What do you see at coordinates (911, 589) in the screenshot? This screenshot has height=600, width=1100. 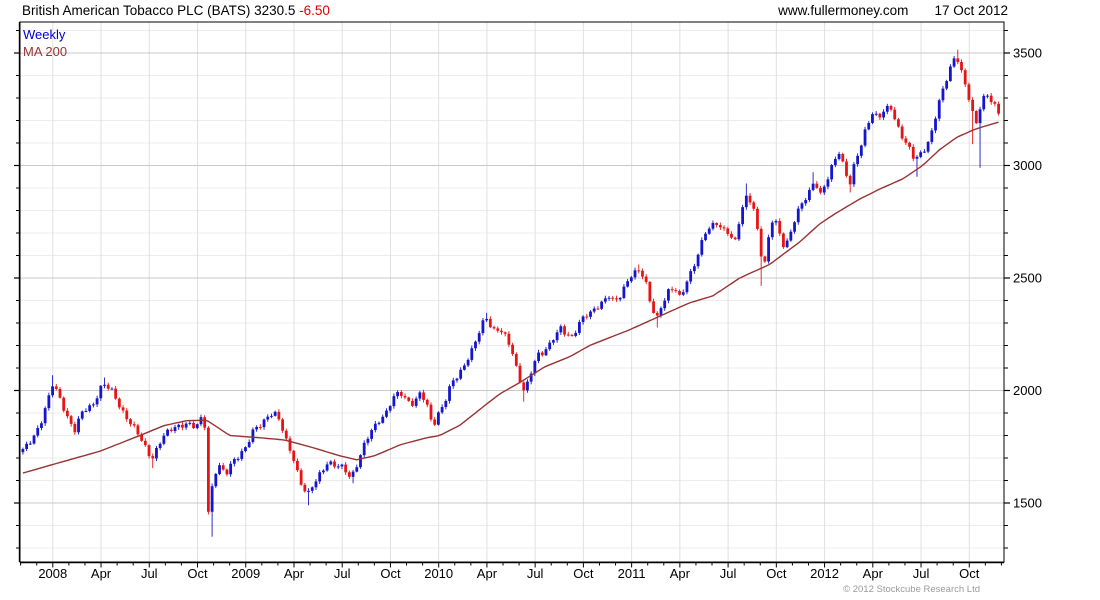 I see `copyright-notice: © 2012 Stockcube Research Ltd` at bounding box center [911, 589].